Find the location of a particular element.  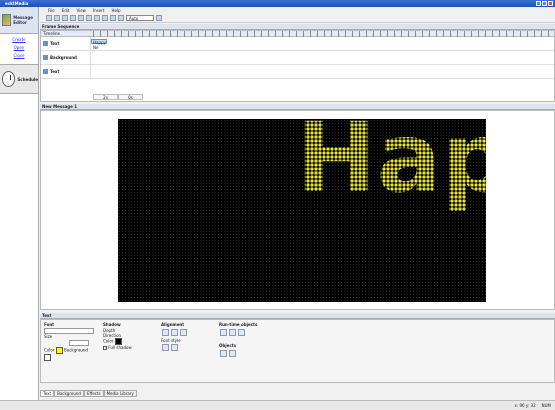

full-shadow-checkbox is located at coordinates (105, 348).